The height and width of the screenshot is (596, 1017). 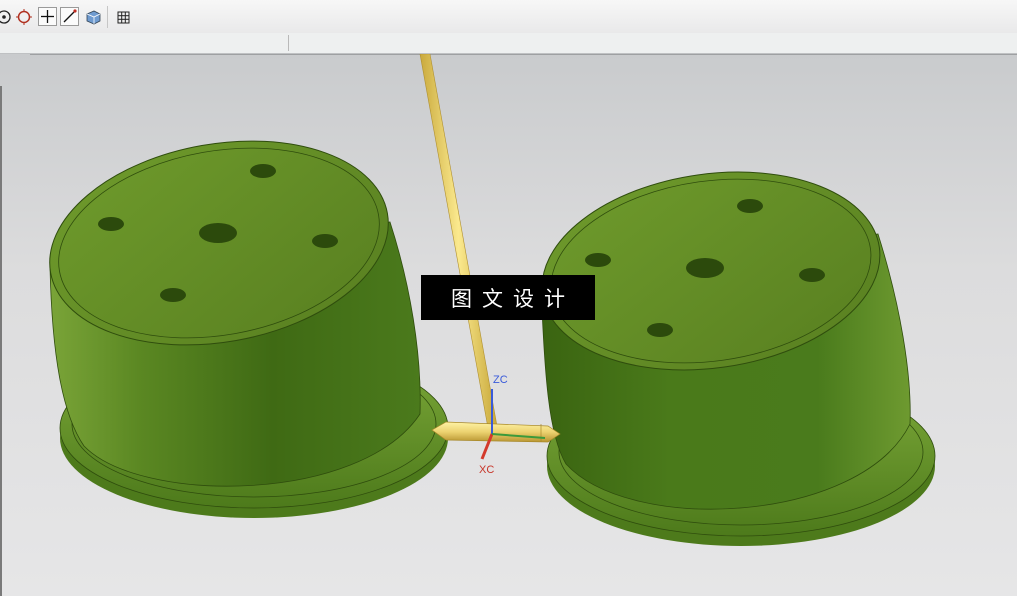 I want to click on xc-axis-label: XC, so click(x=487, y=470).